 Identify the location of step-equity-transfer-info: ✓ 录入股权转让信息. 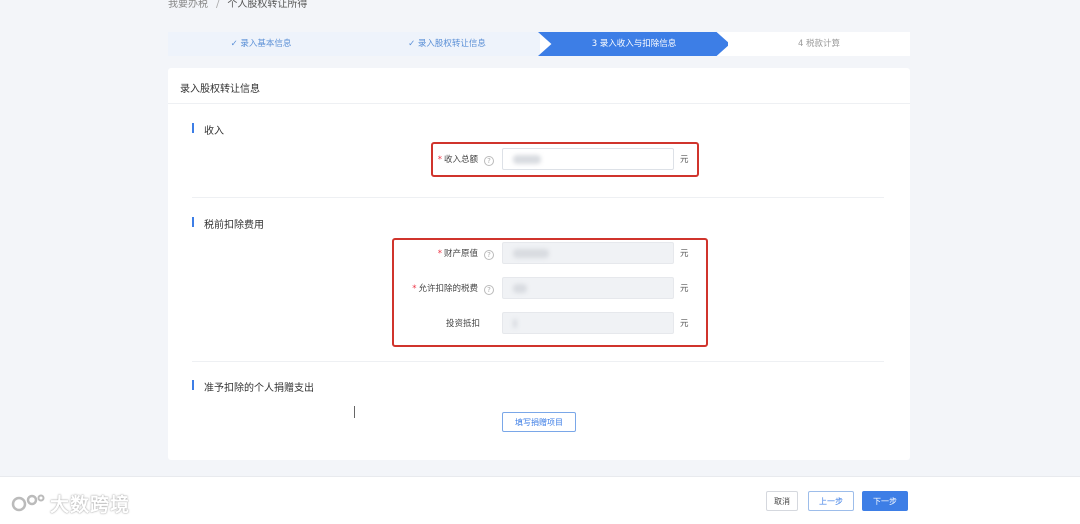
(447, 44).